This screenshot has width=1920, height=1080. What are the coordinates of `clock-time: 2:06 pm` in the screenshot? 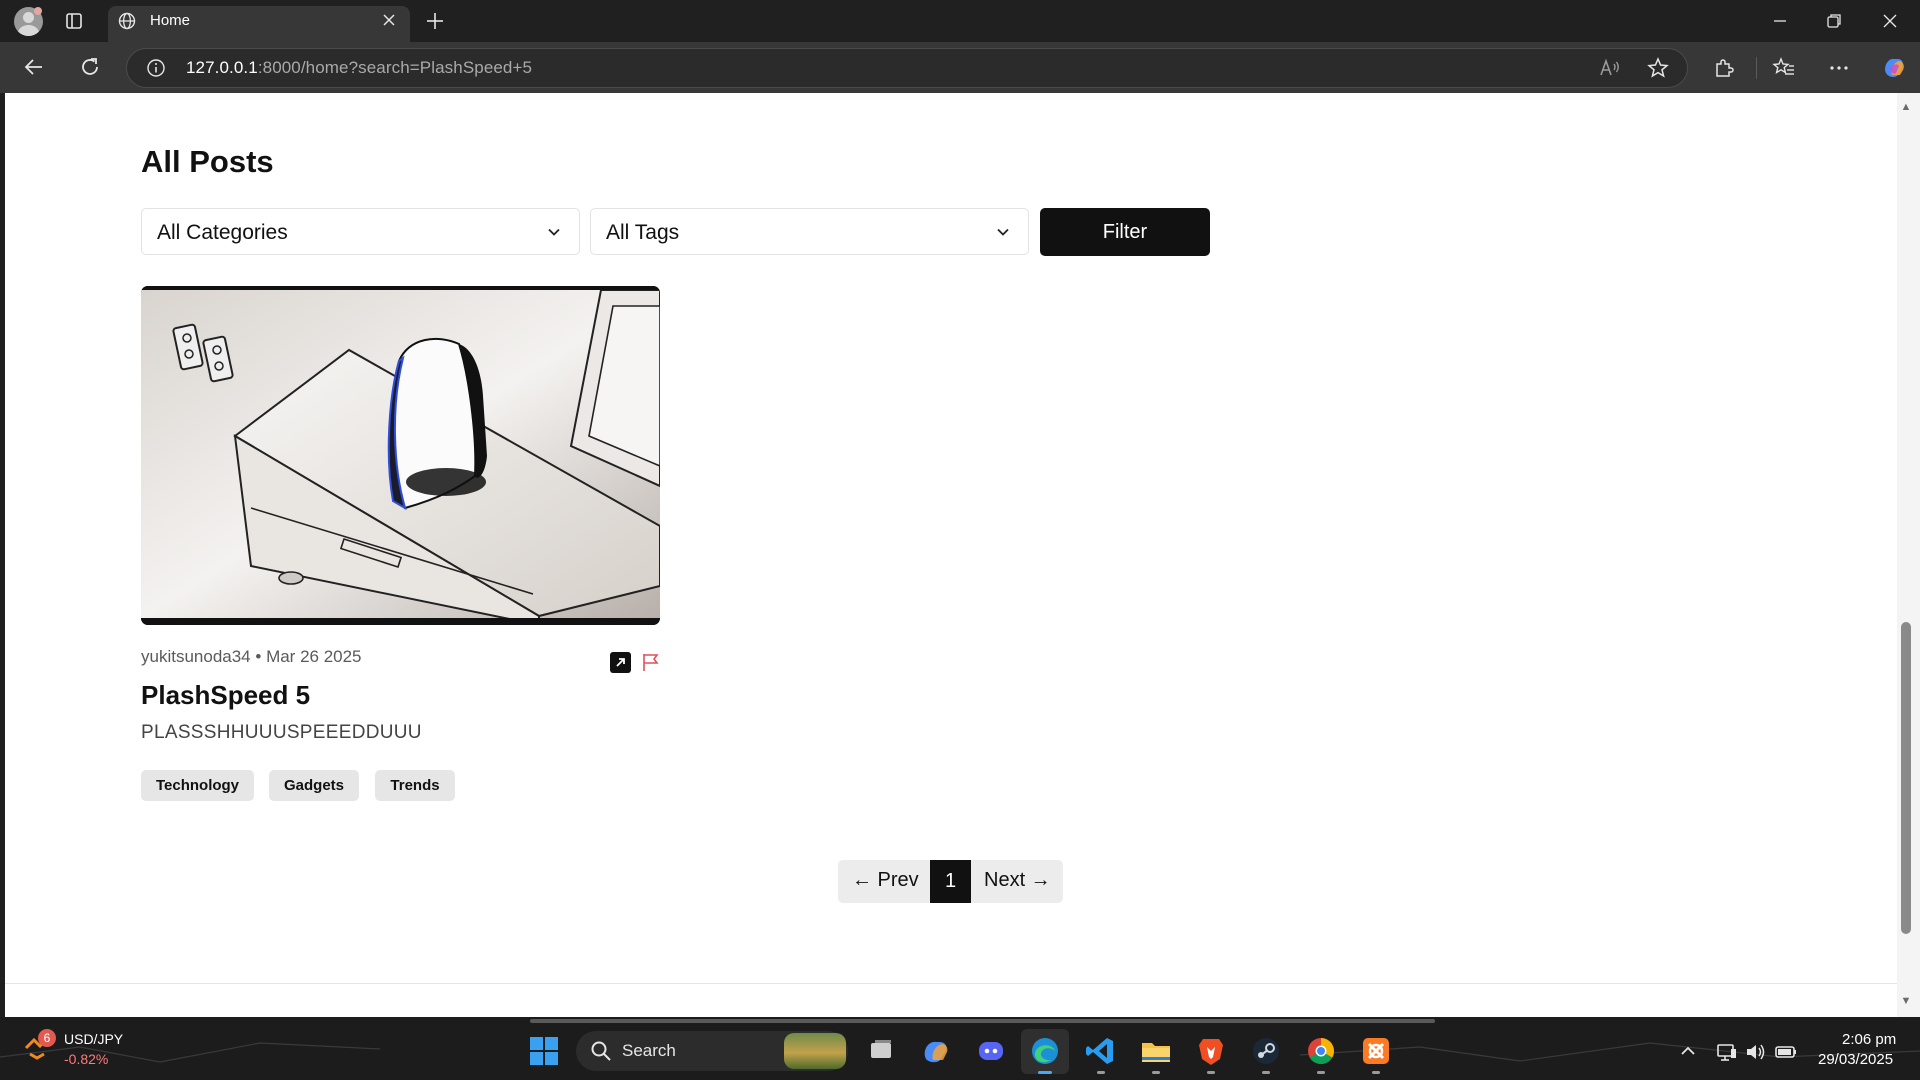 It's located at (1869, 1039).